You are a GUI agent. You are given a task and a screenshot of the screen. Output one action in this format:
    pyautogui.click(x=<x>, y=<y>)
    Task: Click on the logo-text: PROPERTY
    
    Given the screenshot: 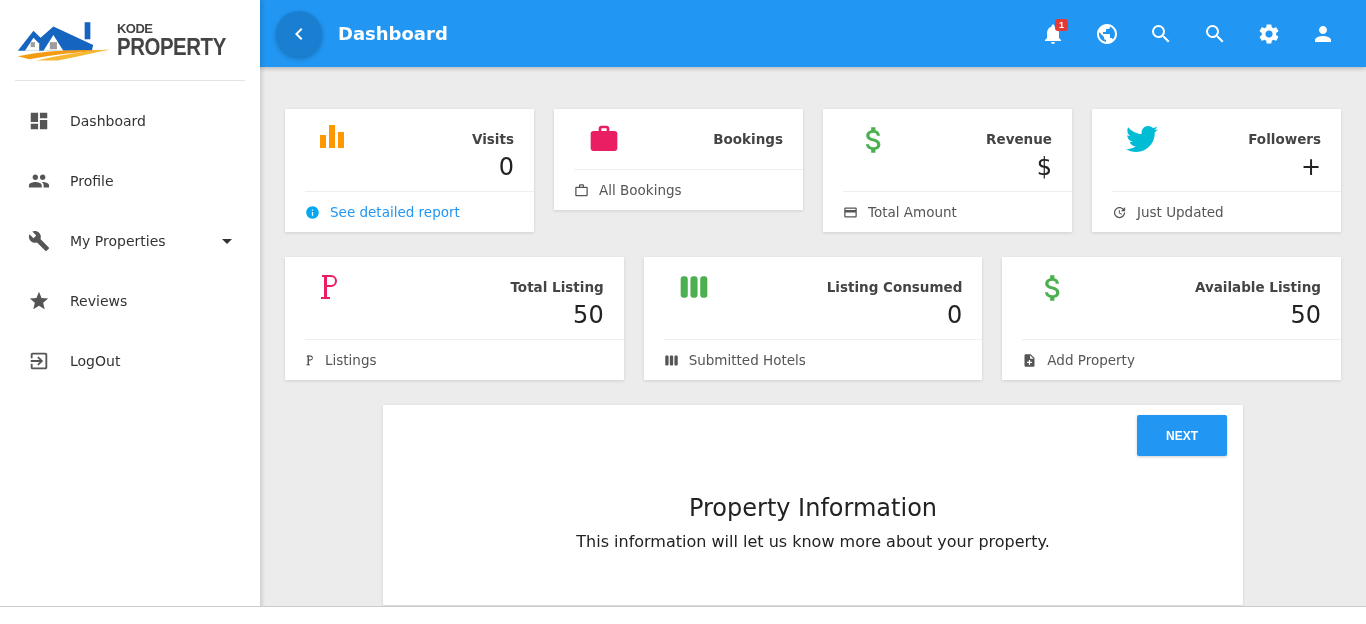 What is the action you would take?
    pyautogui.click(x=171, y=46)
    